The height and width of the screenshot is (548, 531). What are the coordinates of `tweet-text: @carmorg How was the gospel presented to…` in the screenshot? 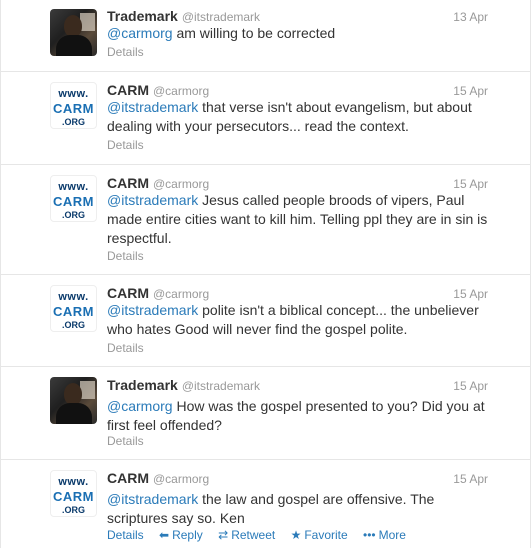 It's located at (296, 415).